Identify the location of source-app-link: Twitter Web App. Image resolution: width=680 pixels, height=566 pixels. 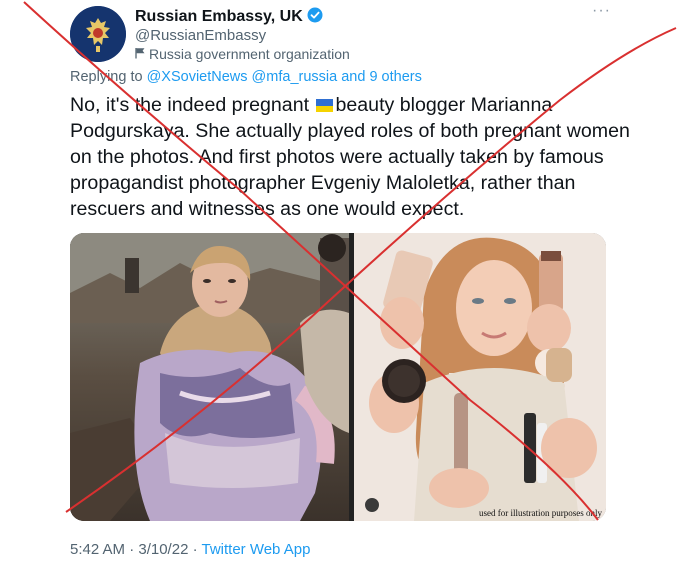
(255, 549).